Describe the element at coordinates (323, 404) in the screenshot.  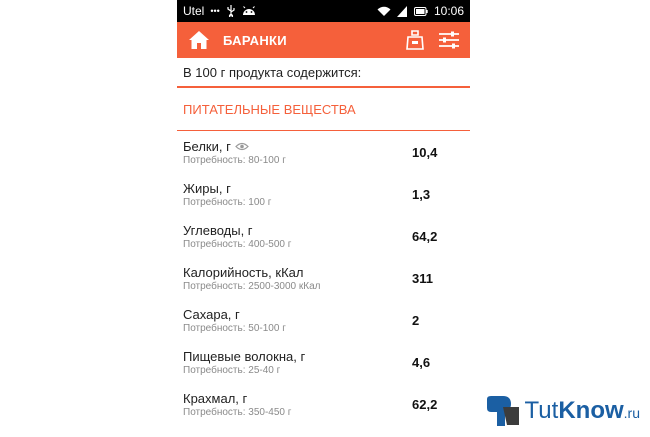
I see `nutrient-row: Крахмал, г Потребность: 350-450 г 62,2` at that location.